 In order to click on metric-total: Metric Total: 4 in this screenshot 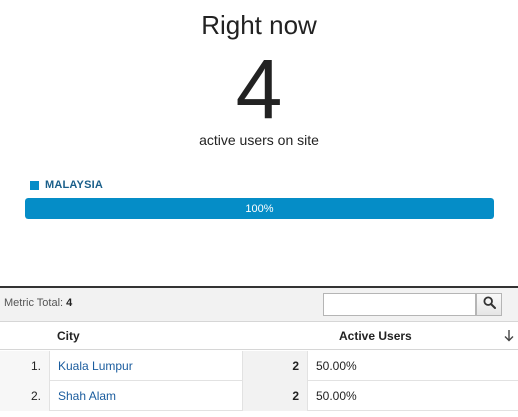, I will do `click(38, 303)`.